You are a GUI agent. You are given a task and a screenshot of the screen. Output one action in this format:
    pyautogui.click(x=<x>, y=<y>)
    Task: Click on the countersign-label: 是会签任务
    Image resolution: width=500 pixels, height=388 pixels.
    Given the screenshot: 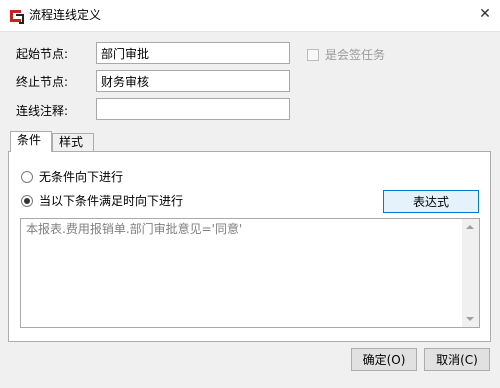 What is the action you would take?
    pyautogui.click(x=355, y=55)
    